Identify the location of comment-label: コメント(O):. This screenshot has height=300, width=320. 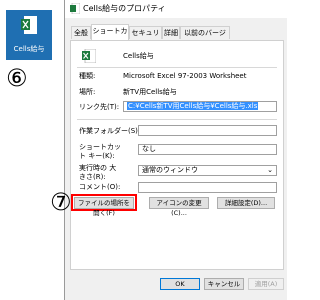
(100, 187).